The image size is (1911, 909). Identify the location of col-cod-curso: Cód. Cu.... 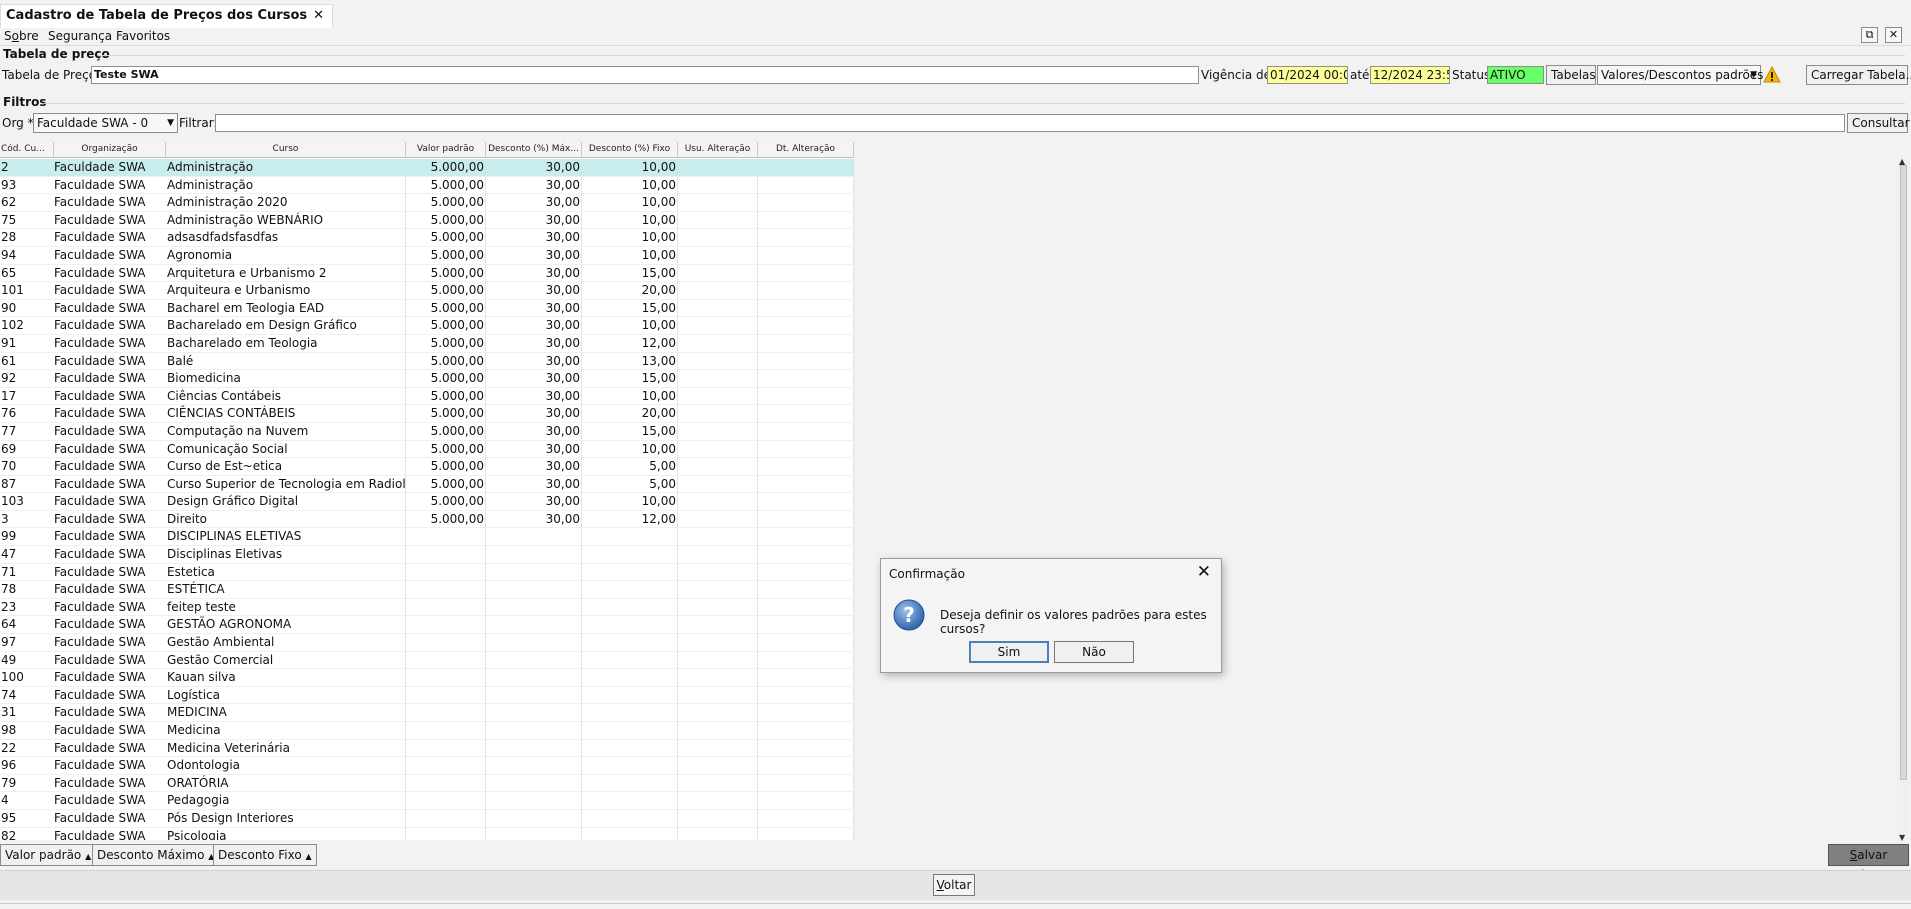
(27, 150).